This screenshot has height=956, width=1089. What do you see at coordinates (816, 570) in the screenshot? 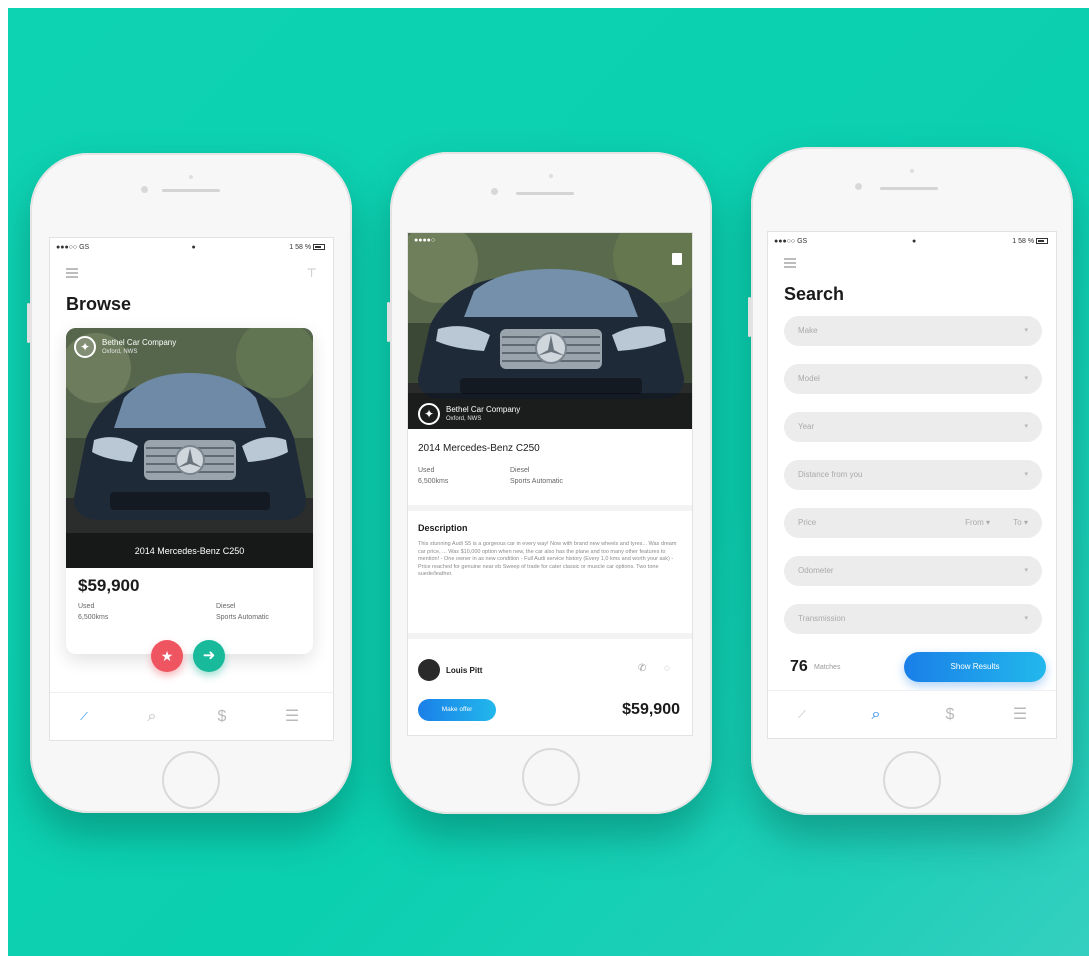
I see `odometer-select-label: Odometer` at bounding box center [816, 570].